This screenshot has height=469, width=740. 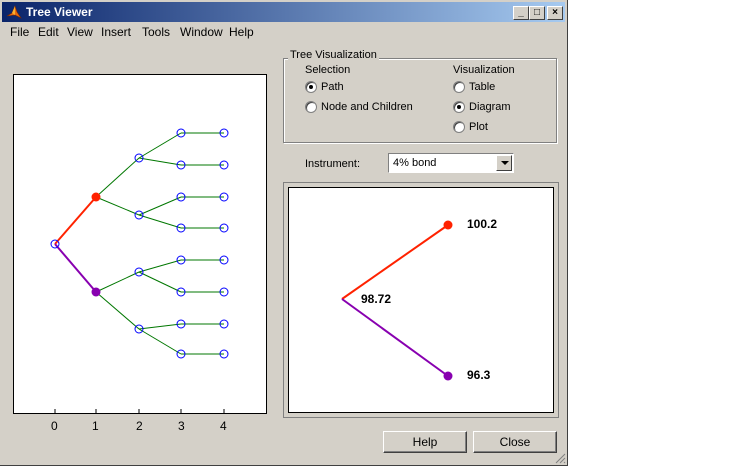 I want to click on window-title: Tree Viewer, so click(x=59, y=12).